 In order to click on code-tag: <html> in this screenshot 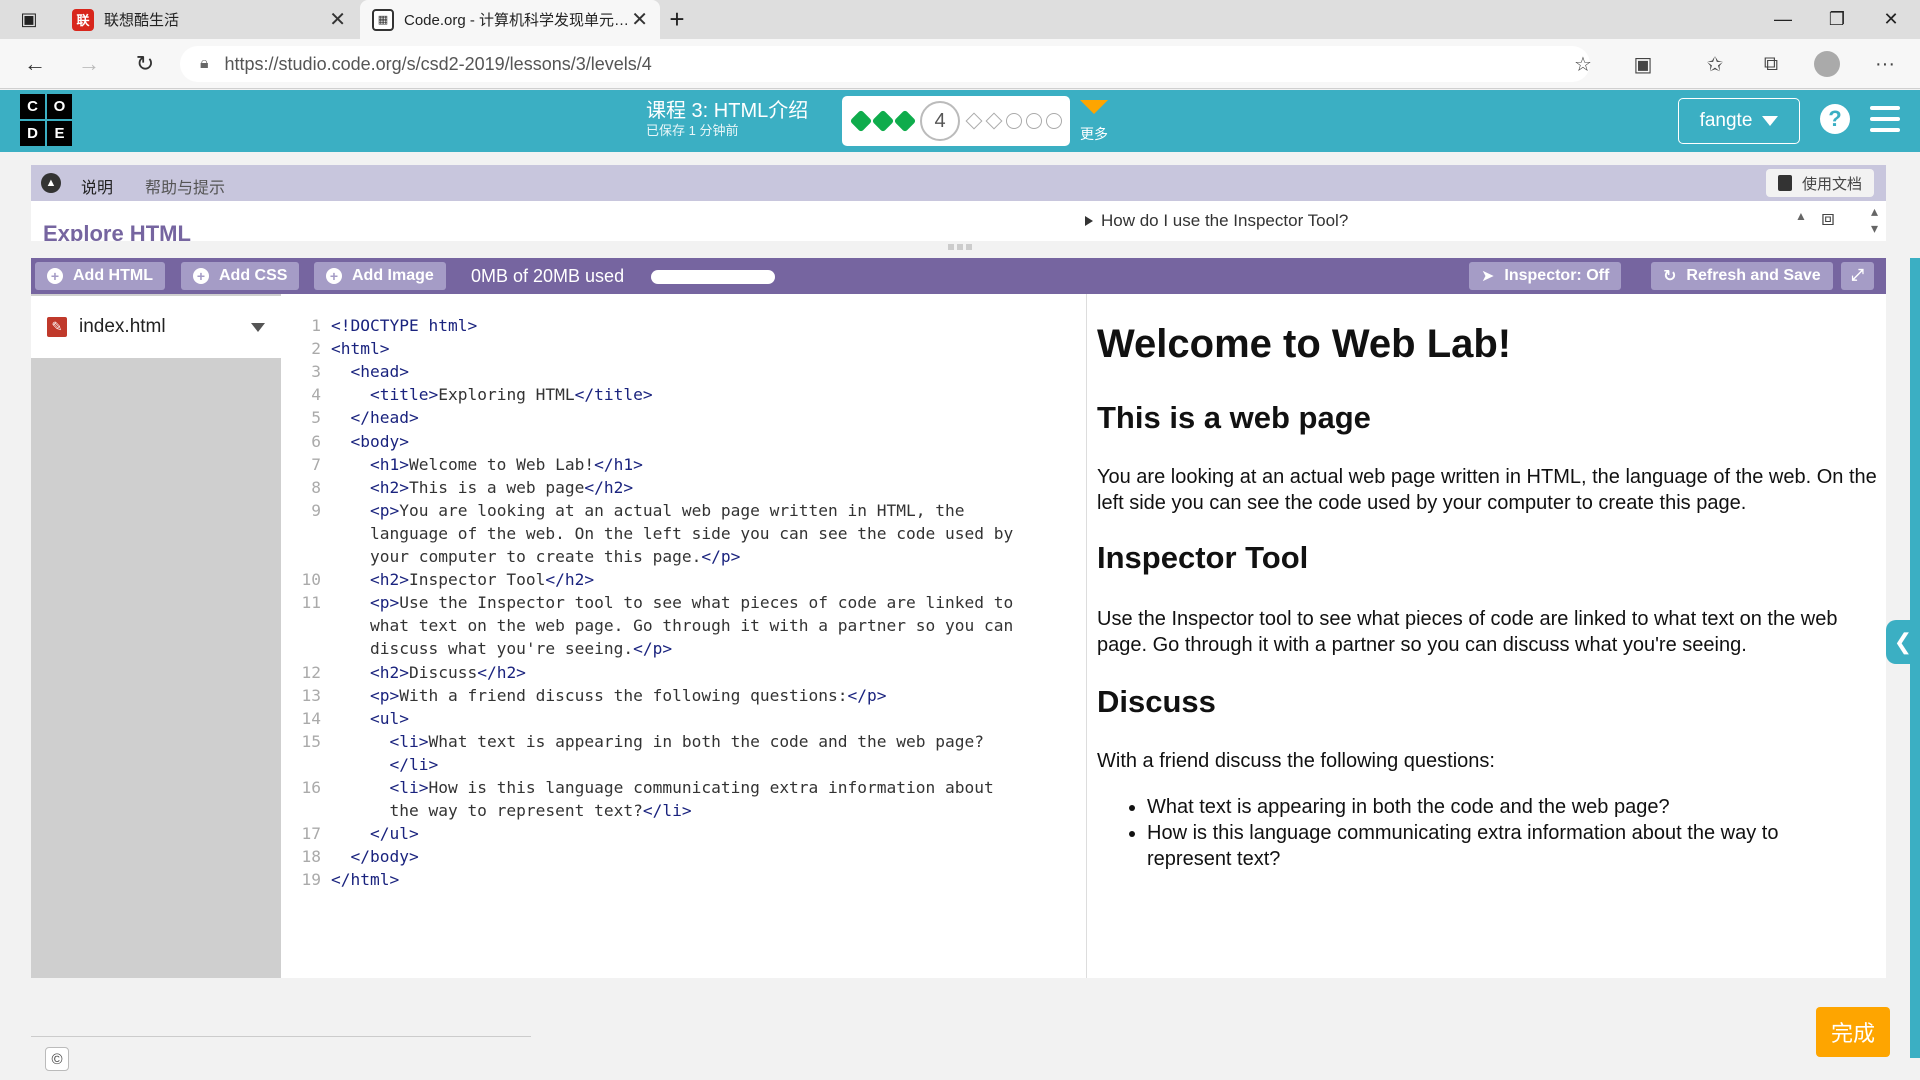, I will do `click(360, 349)`.